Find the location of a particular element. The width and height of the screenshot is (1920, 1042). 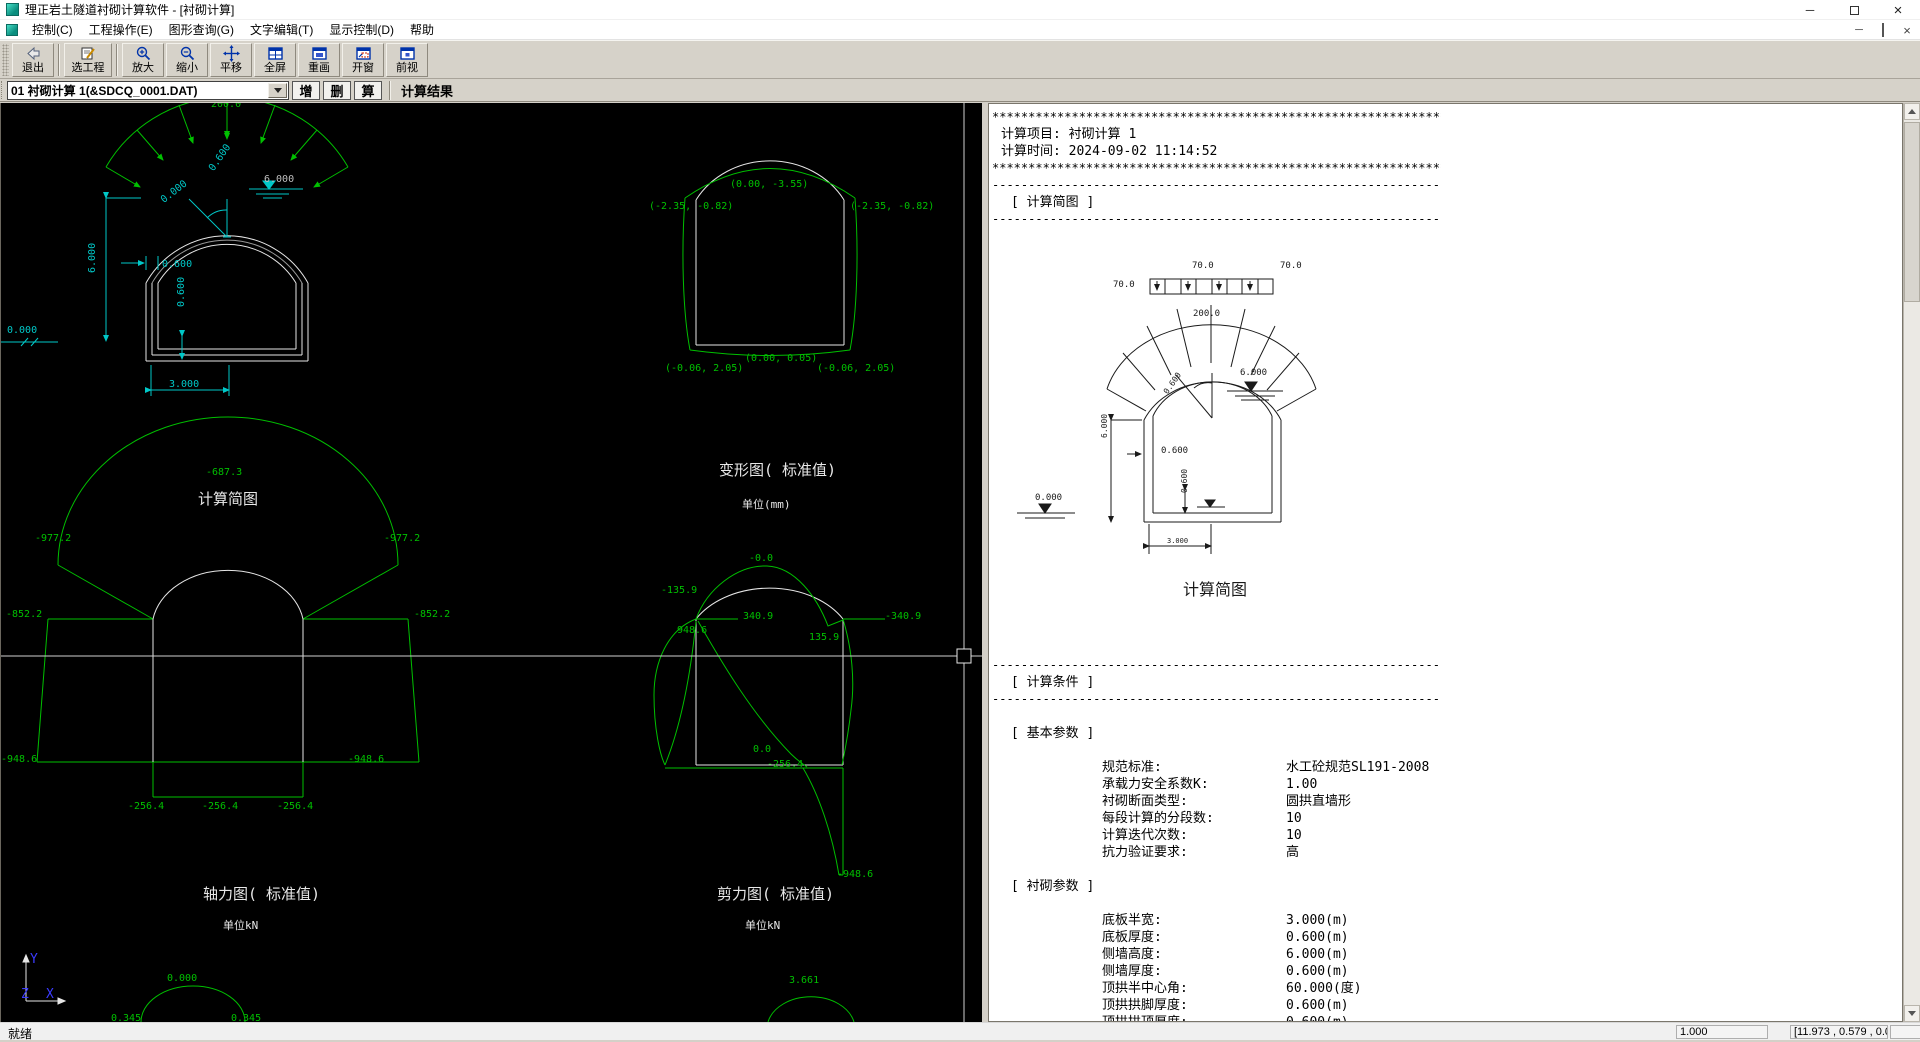

fig2-coord: (-0.06, 2.05) is located at coordinates (704, 368).